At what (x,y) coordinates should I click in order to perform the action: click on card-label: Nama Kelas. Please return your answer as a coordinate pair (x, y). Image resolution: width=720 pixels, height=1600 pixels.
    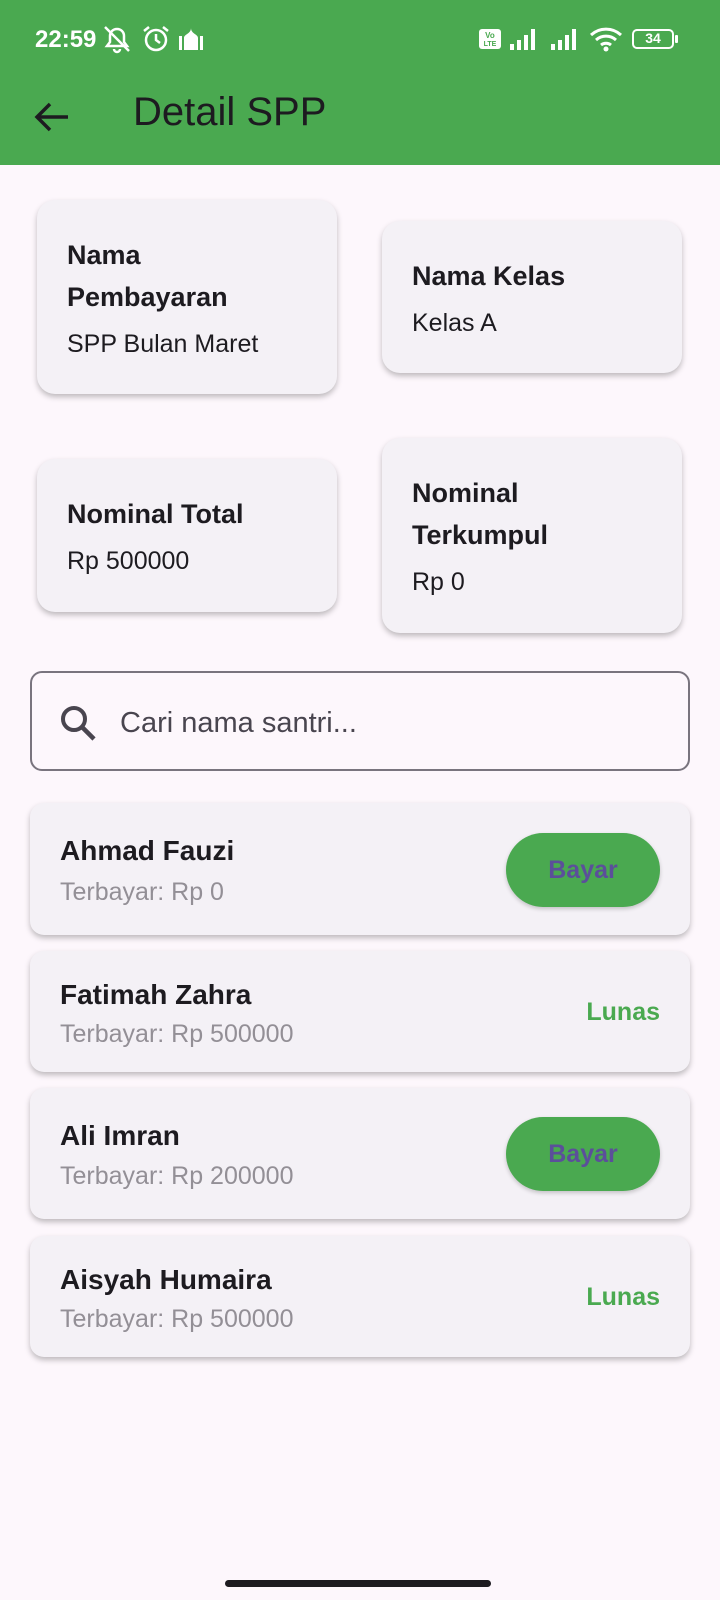
    Looking at the image, I should click on (489, 276).